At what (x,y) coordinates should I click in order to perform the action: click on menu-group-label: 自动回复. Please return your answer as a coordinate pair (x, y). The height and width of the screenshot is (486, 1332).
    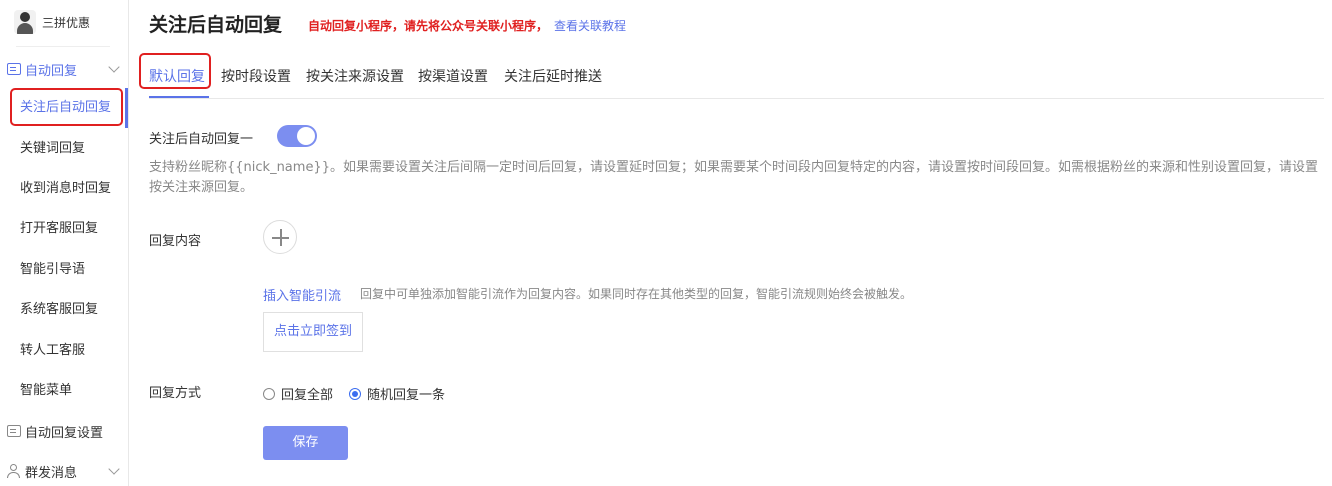
    Looking at the image, I should click on (51, 71).